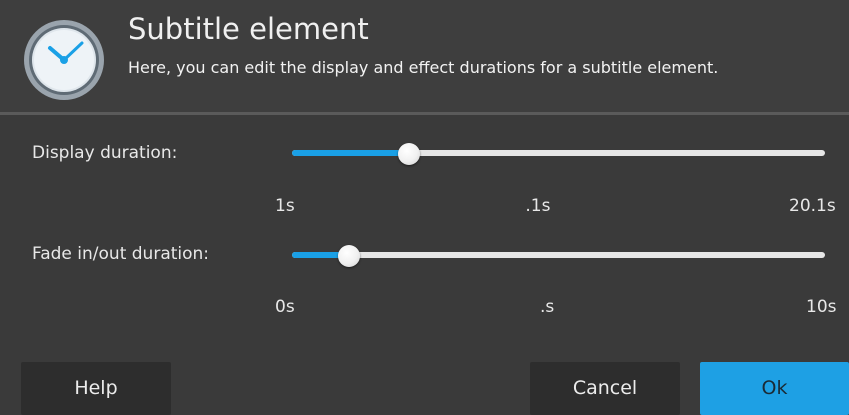 This screenshot has width=849, height=415. Describe the element at coordinates (248, 29) in the screenshot. I see `dialog-title: Subtitle element` at that location.